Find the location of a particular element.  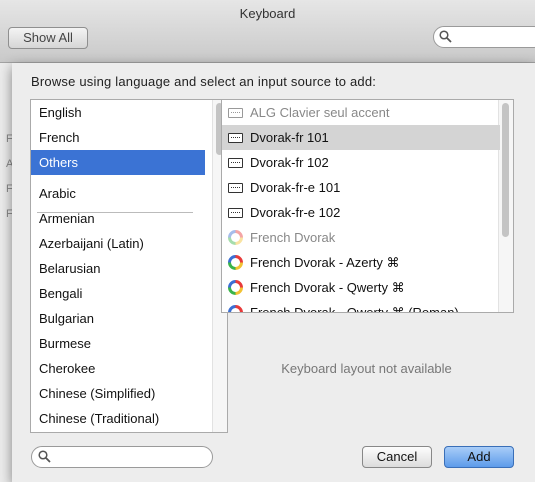

input-source-item: Dvorak-fr 102 is located at coordinates (361, 162).